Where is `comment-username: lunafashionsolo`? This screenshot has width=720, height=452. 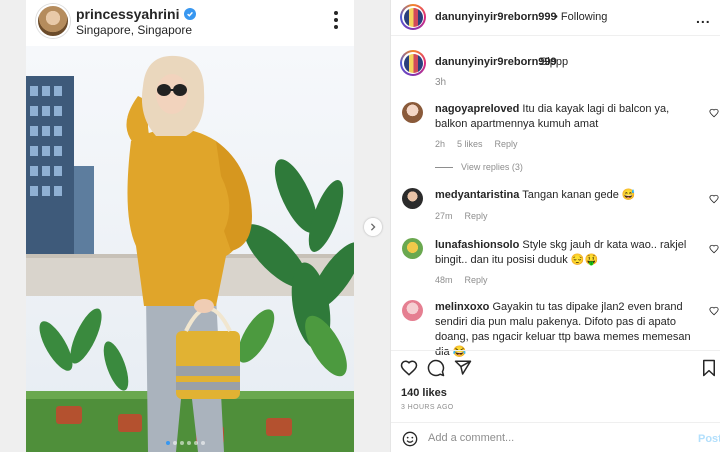
comment-username: lunafashionsolo is located at coordinates (477, 245).